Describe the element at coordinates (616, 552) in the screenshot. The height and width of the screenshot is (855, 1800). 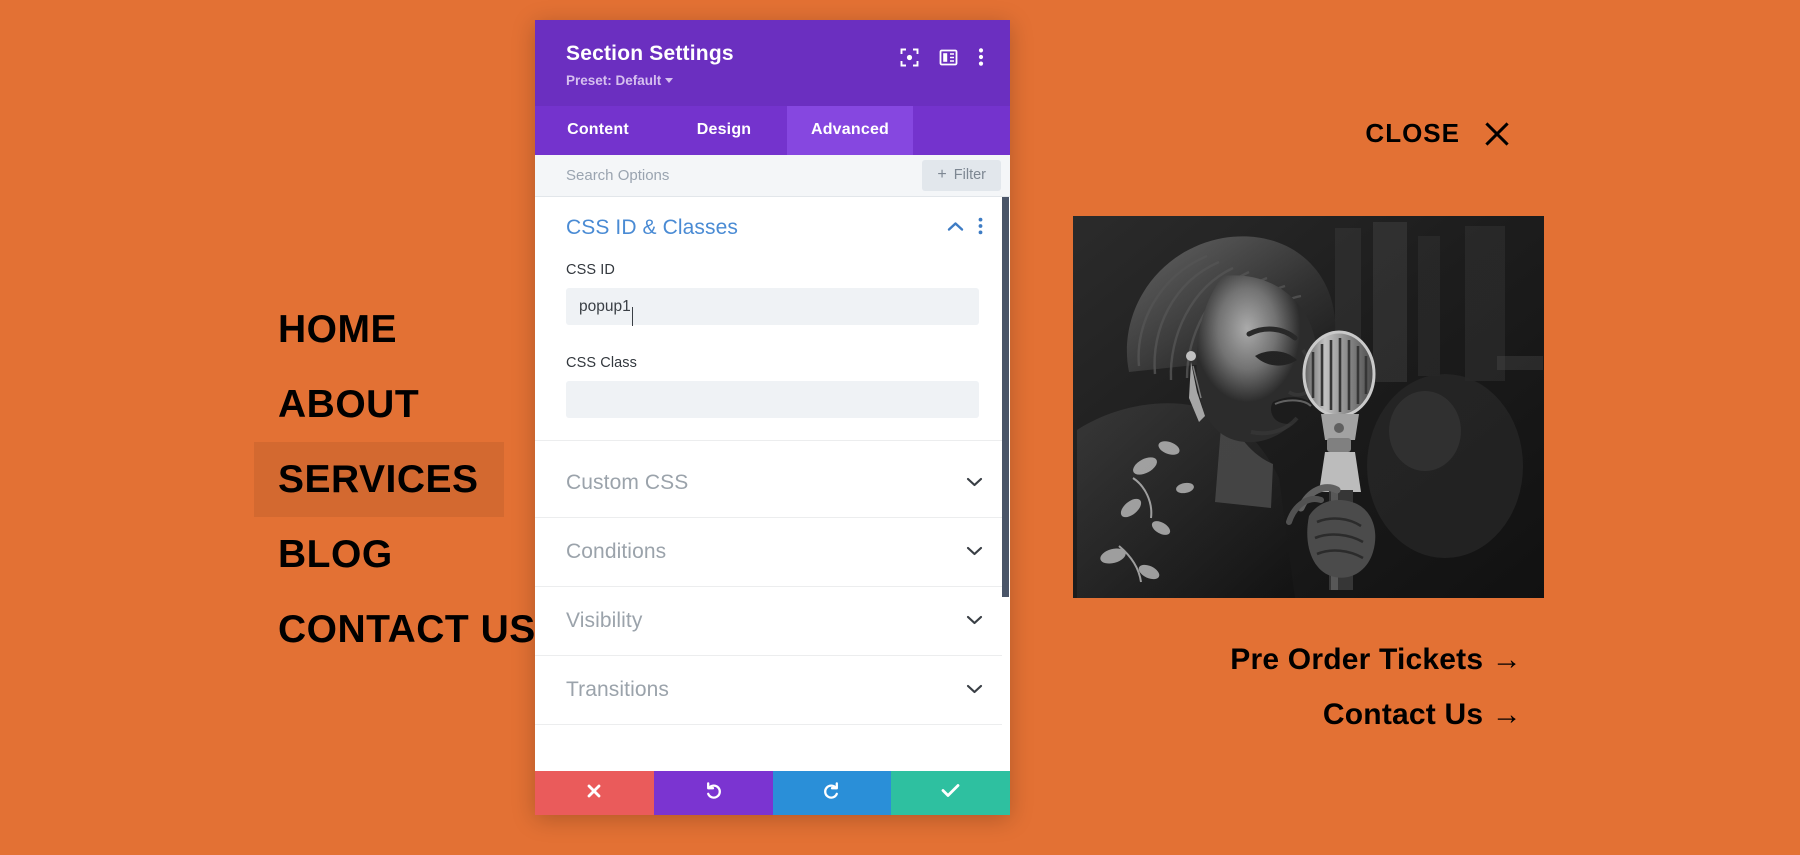
I see `section-title: Conditions` at that location.